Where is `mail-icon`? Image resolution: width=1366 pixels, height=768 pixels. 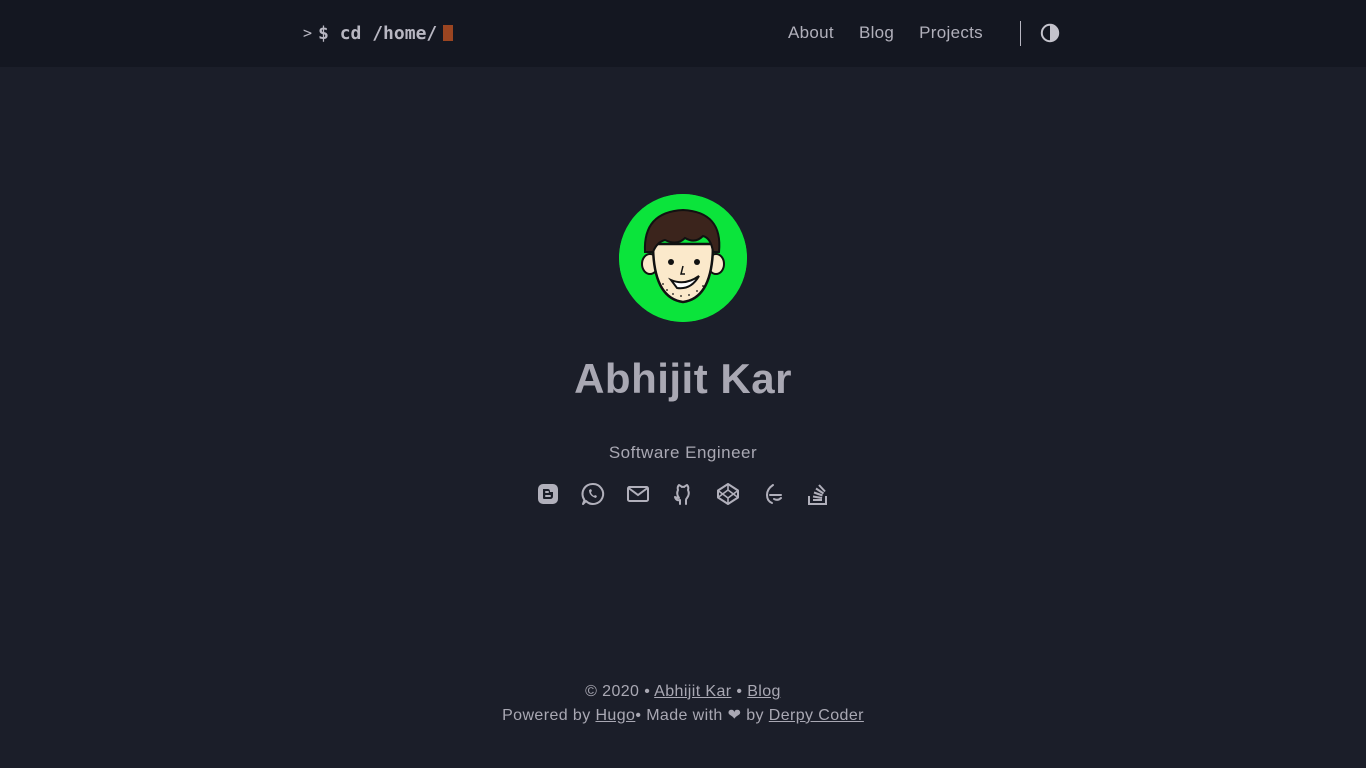
mail-icon is located at coordinates (638, 494).